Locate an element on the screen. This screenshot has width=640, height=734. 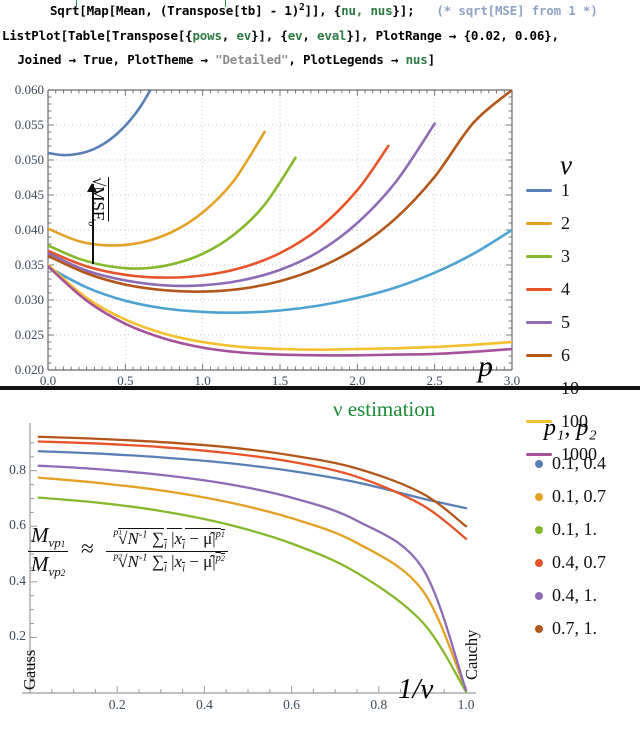
legend-item-label: 0.4, 1. is located at coordinates (574, 595).